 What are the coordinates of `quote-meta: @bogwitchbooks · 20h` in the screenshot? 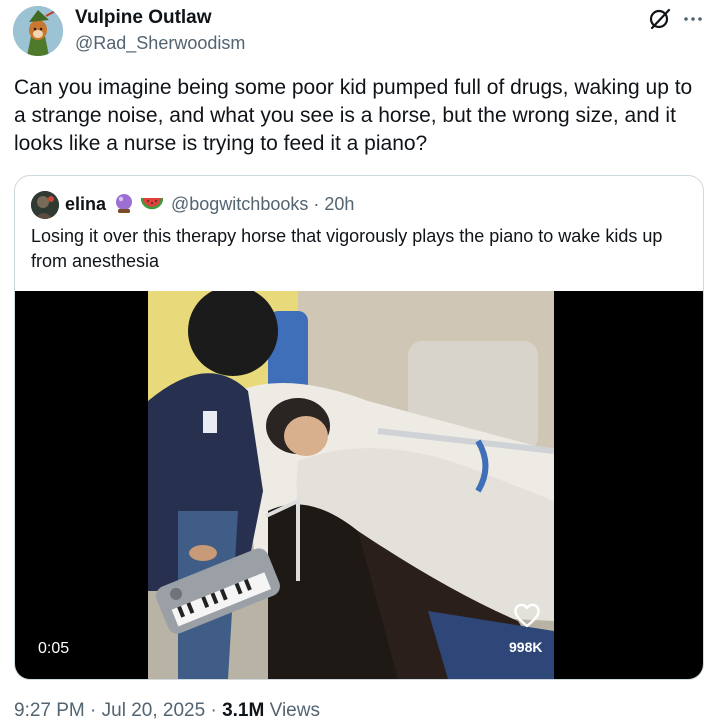 It's located at (262, 204).